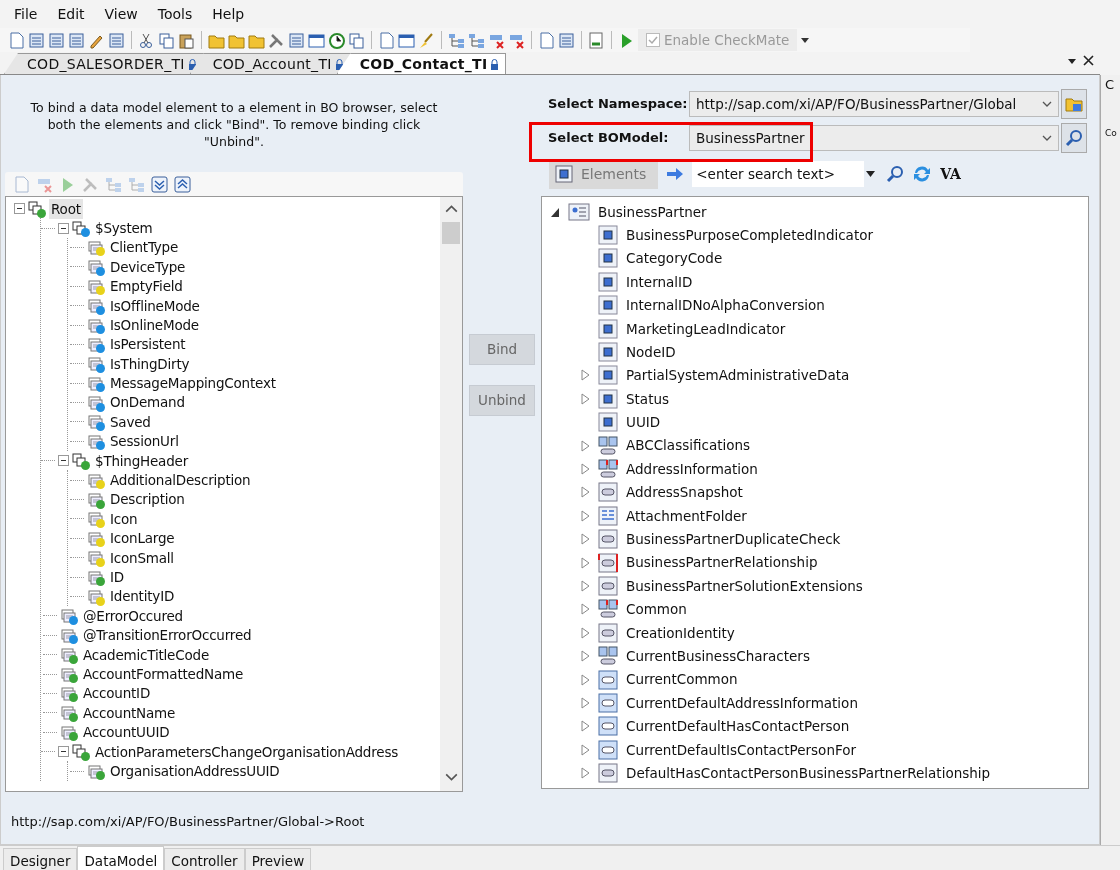  Describe the element at coordinates (142, 460) in the screenshot. I see `tree-item: $ThingHeader` at that location.